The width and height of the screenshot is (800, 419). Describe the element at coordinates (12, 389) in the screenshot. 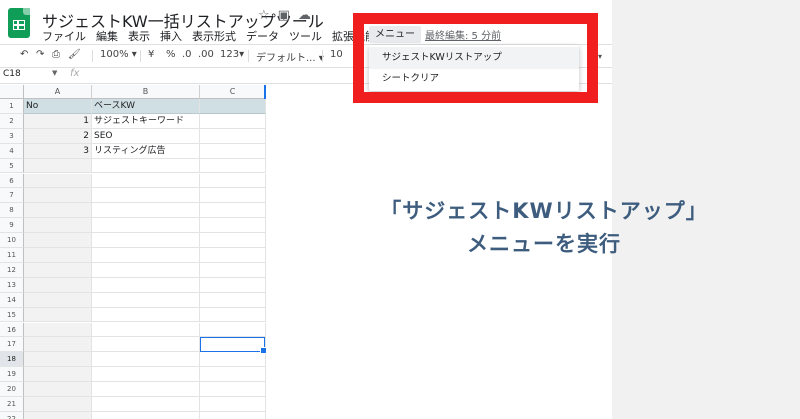

I see `row-header: 20` at that location.